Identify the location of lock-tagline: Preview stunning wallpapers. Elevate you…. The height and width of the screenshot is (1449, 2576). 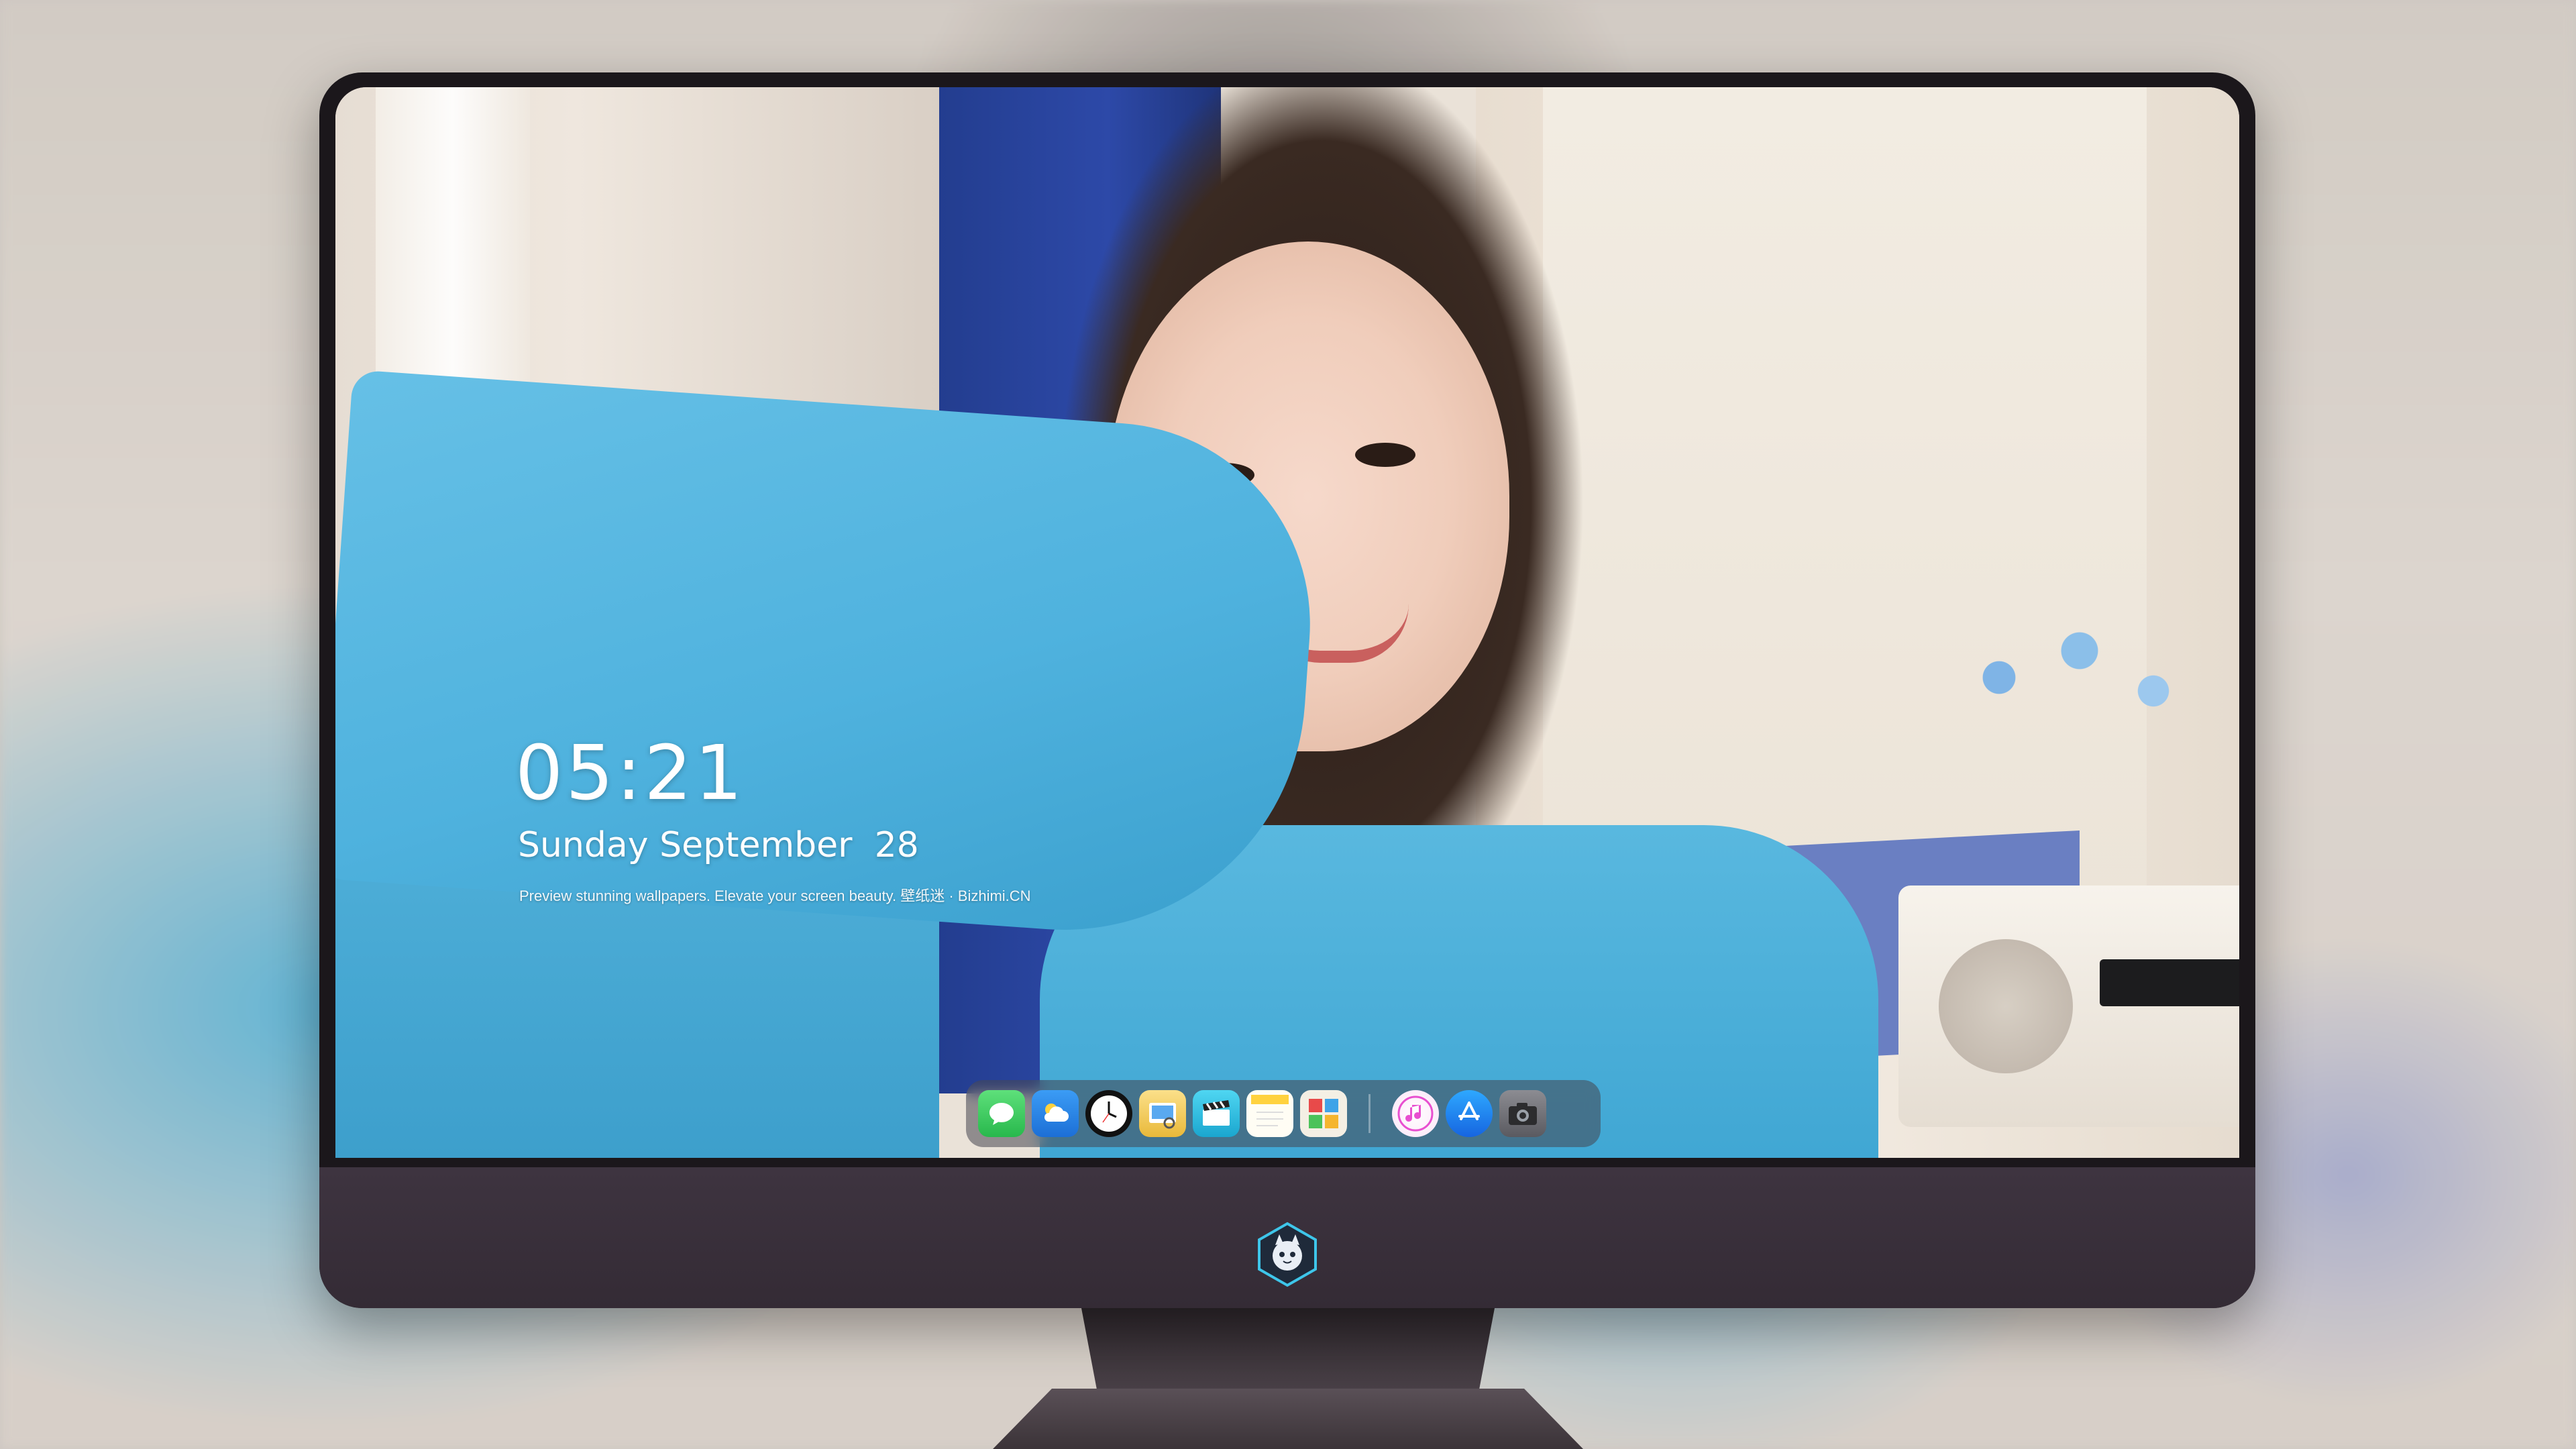
(775, 896).